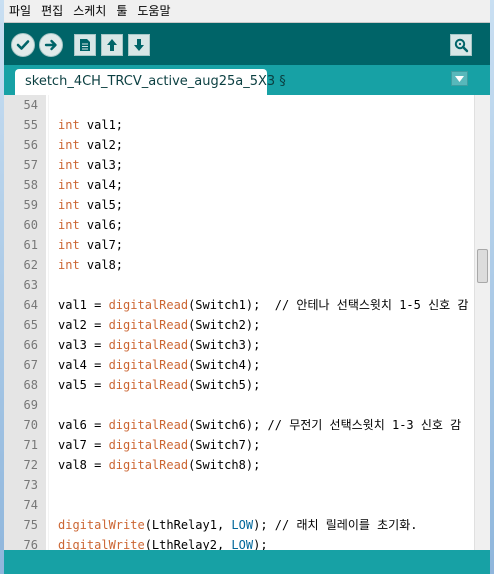 The image size is (494, 574). I want to click on chevron-down-icon, so click(459, 78).